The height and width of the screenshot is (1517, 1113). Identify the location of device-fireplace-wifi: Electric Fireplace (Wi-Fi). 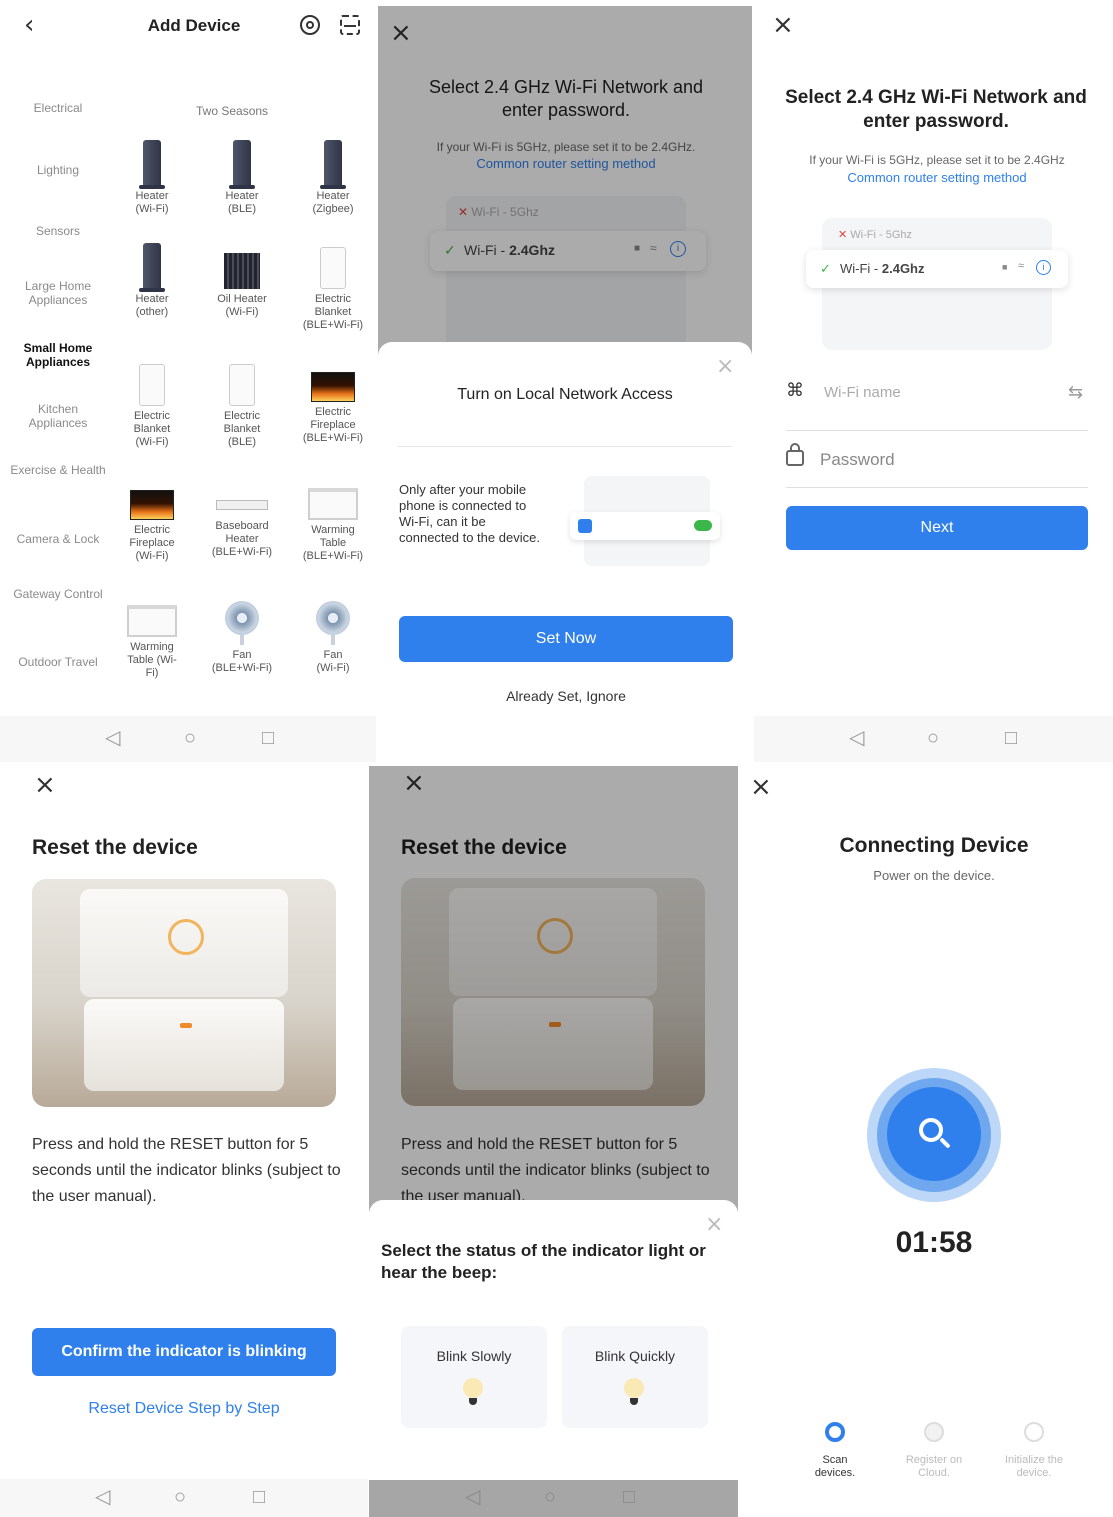
(152, 520).